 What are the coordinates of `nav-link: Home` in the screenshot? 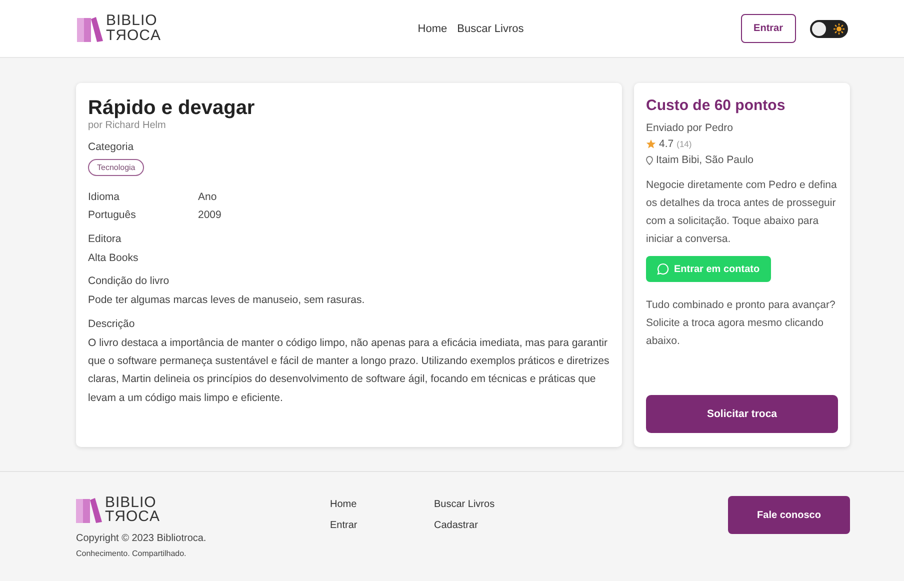 It's located at (433, 28).